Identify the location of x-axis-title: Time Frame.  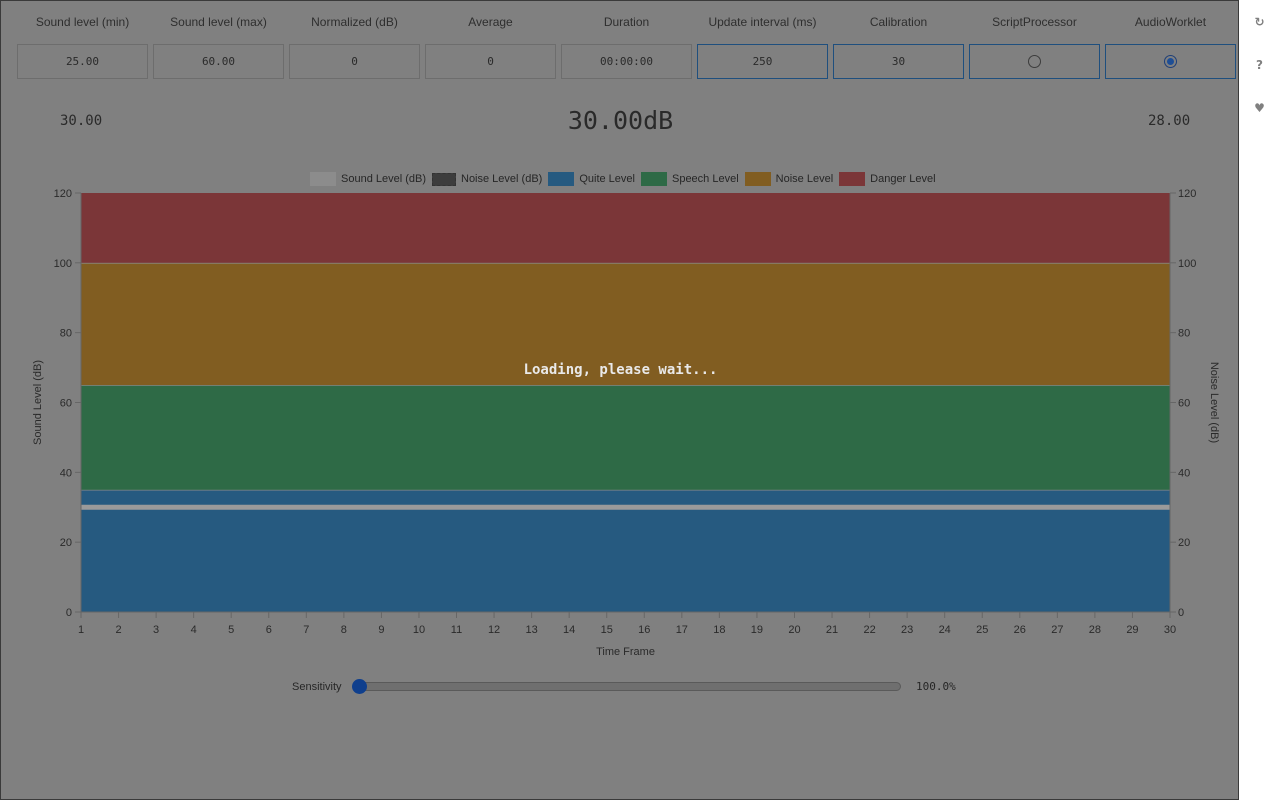
(625, 652).